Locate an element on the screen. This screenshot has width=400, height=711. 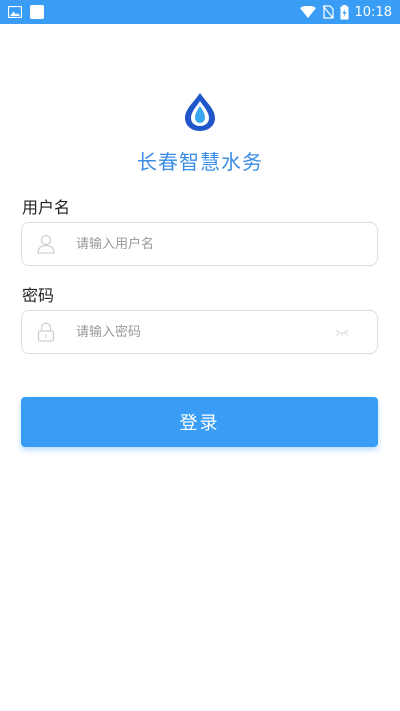
no-sim-icon is located at coordinates (328, 12).